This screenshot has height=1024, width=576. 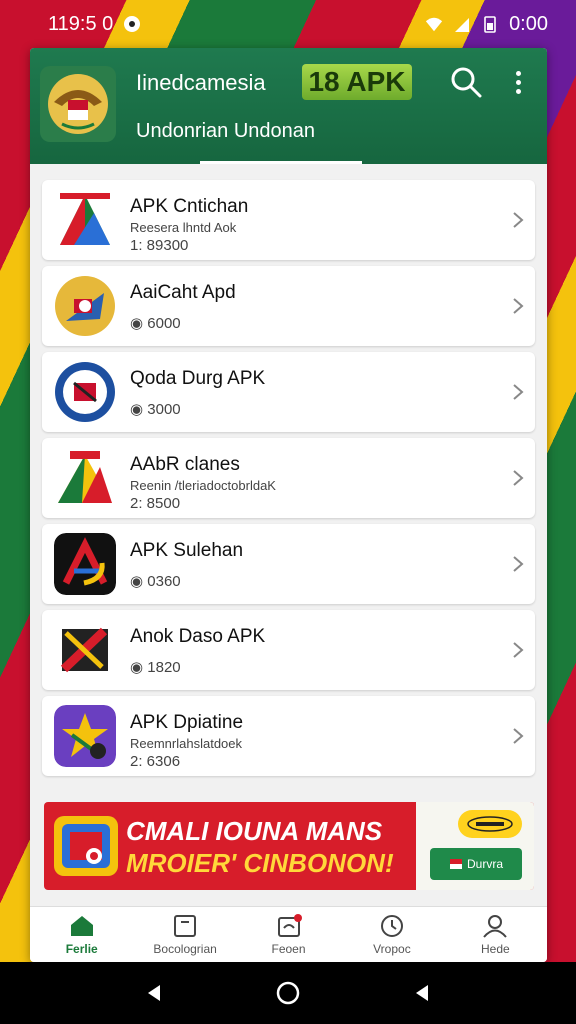 I want to click on status-bar: 119:5 0 0:00, so click(x=288, y=24).